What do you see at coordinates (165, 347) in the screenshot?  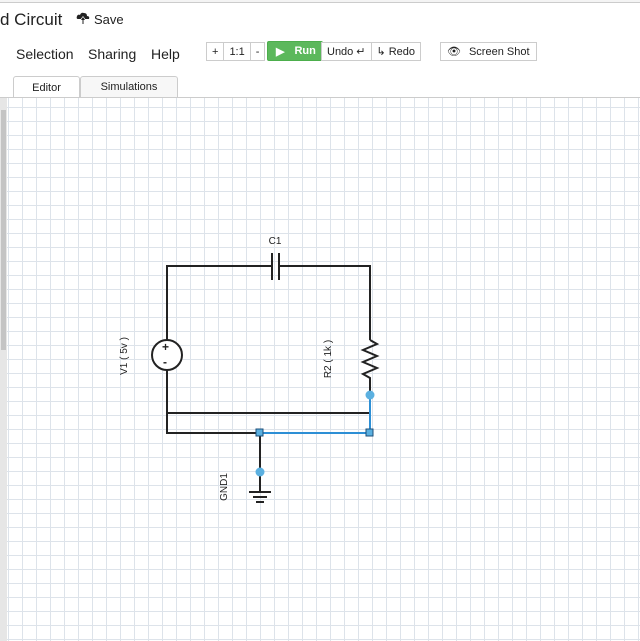 I see `plus-sign: +` at bounding box center [165, 347].